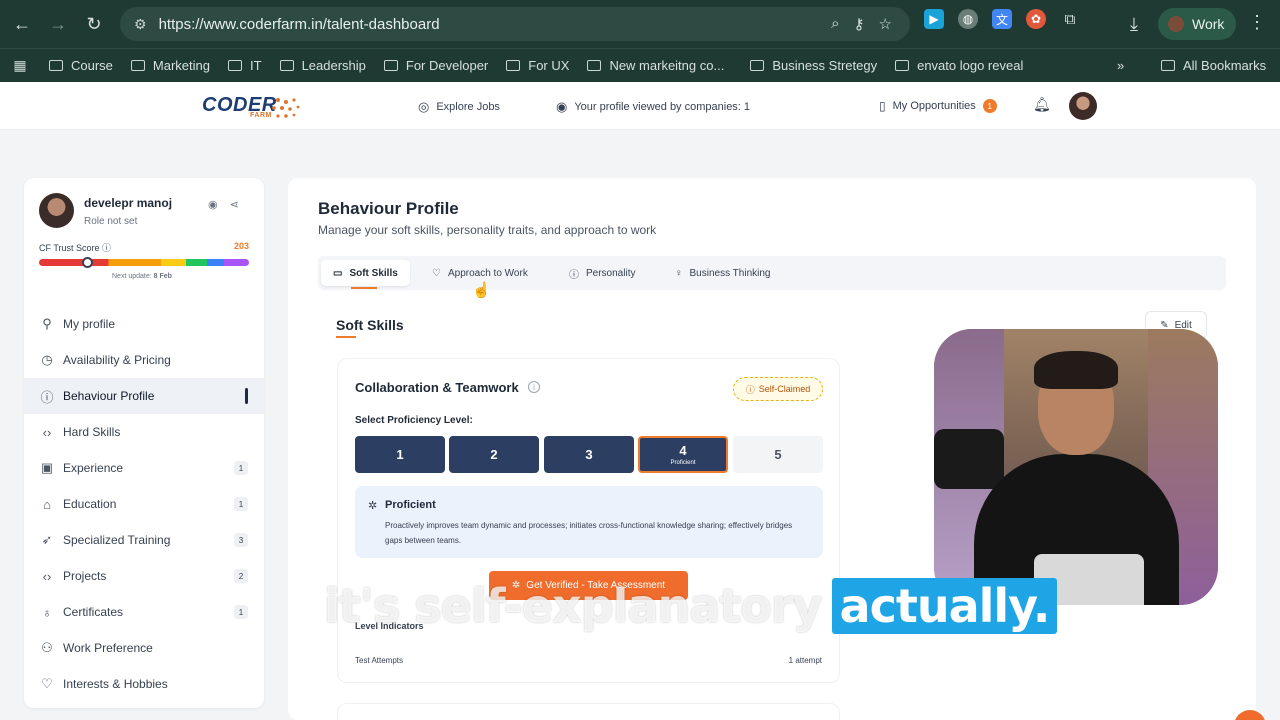 The width and height of the screenshot is (1280, 720). Describe the element at coordinates (144, 576) in the screenshot. I see `sidebar-item-projects: ‹› Projects 2` at that location.